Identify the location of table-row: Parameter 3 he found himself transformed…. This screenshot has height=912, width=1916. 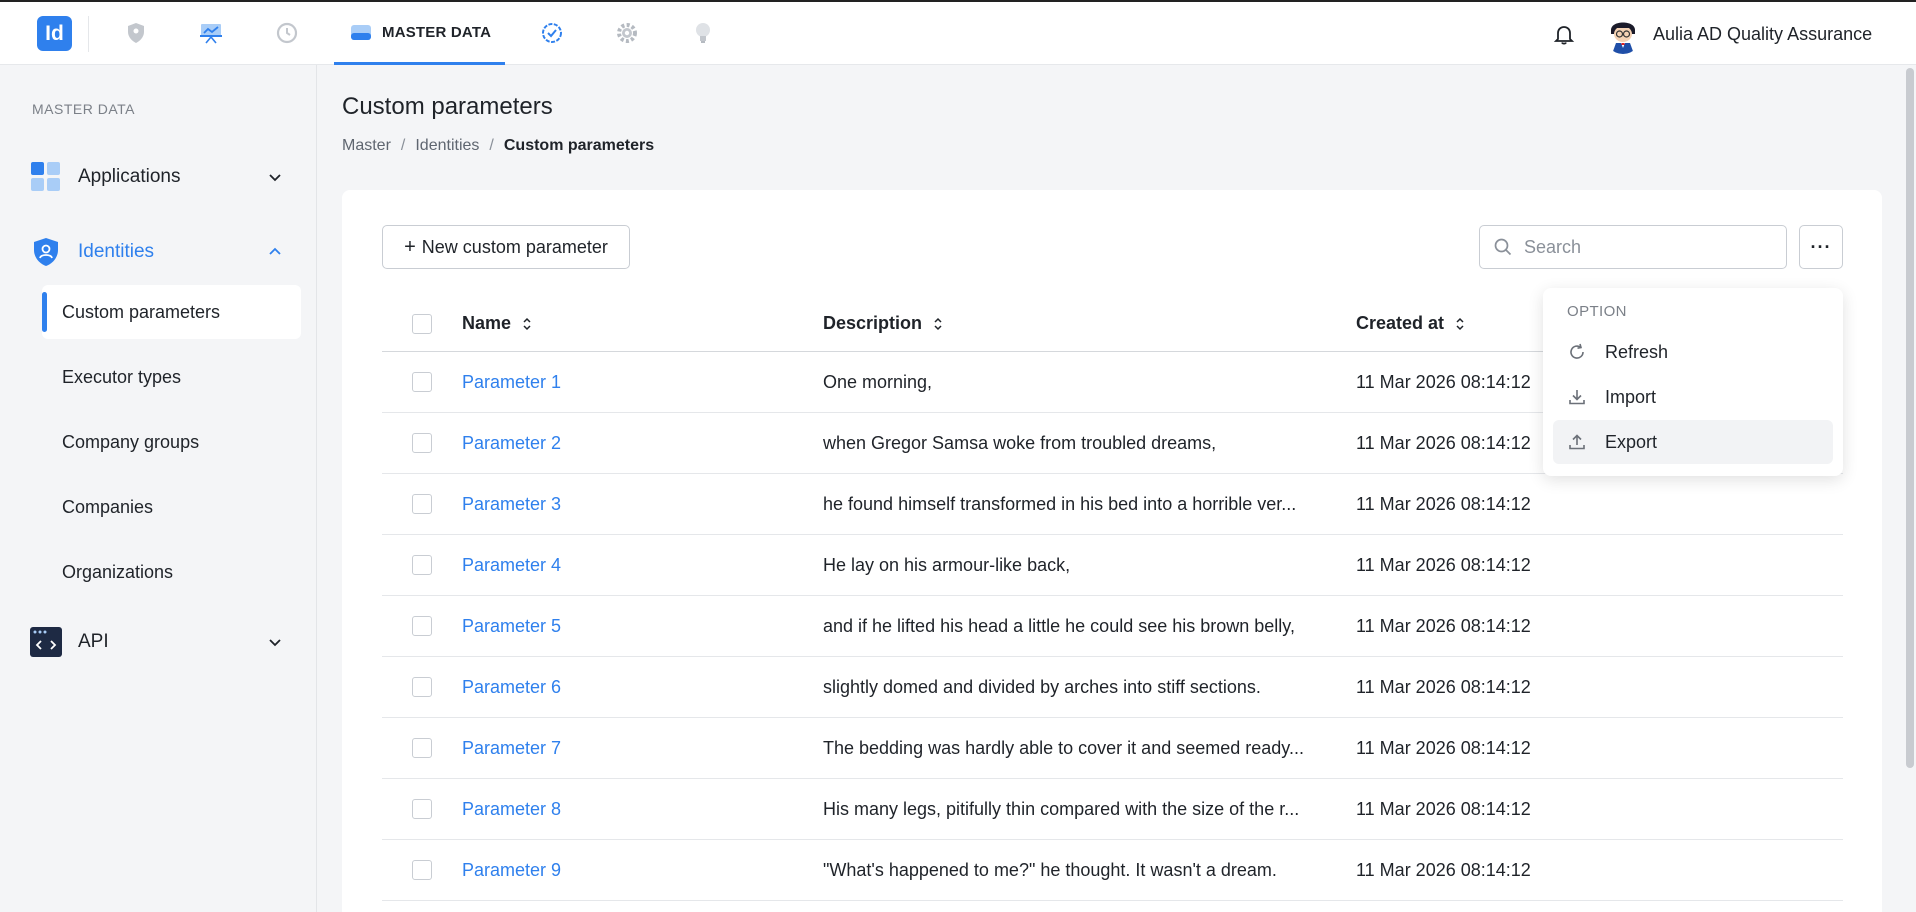
(1112, 504).